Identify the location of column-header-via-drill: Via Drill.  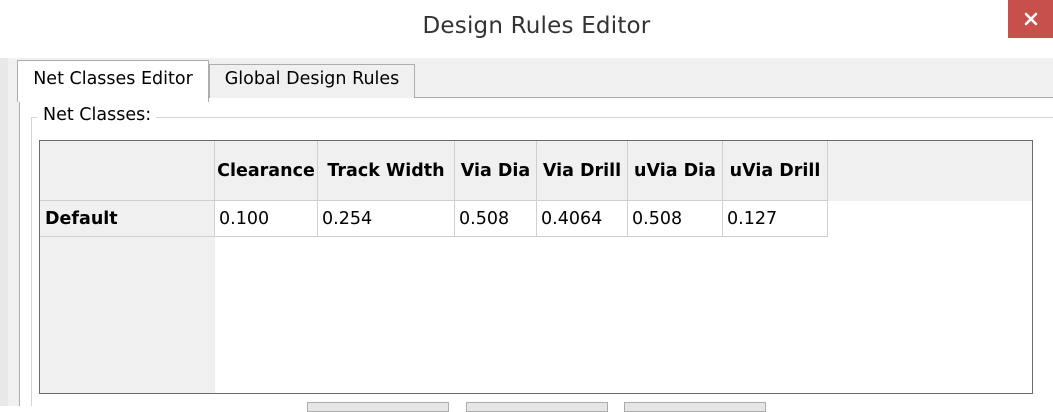
(582, 171).